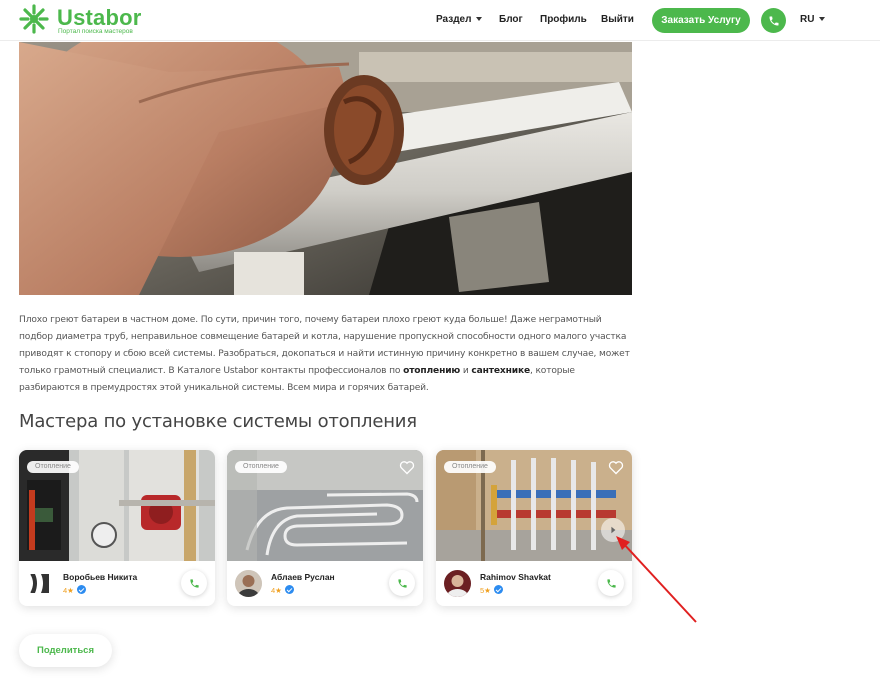 The image size is (880, 682). I want to click on logo: Ustabor Портал поиска мастеров, so click(84, 20).